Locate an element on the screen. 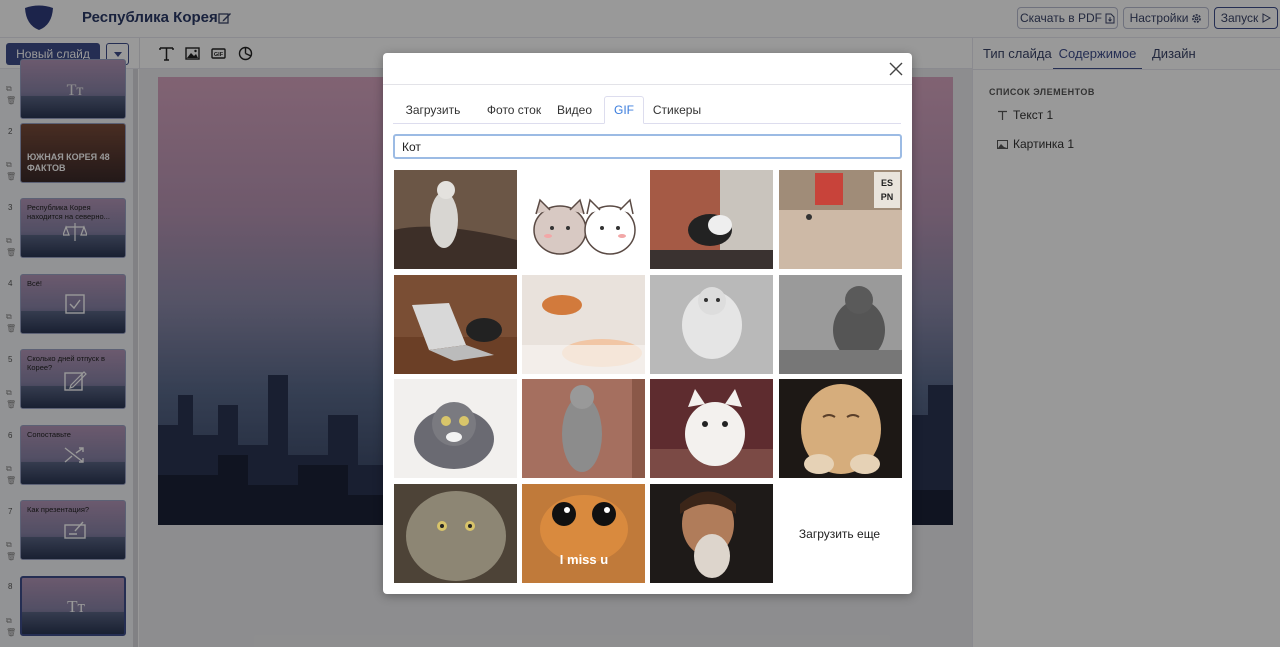 This screenshot has width=1280, height=647. gif-caption: I miss u is located at coordinates (584, 559).